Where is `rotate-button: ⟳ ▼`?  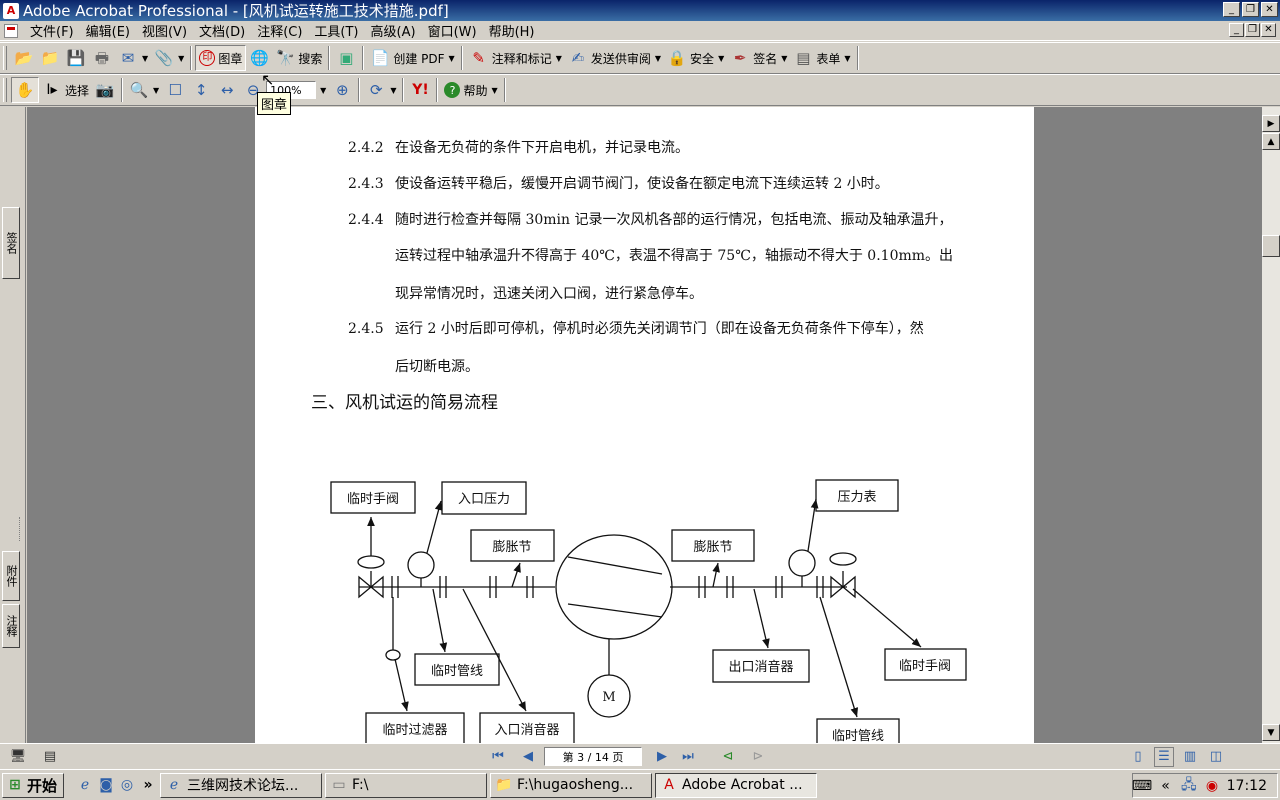 rotate-button: ⟳ ▼ is located at coordinates (381, 90).